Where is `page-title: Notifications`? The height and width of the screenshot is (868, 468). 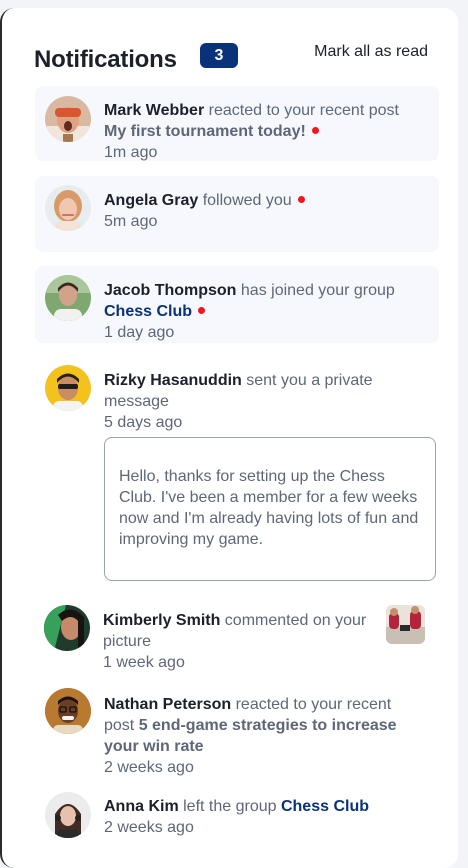 page-title: Notifications is located at coordinates (105, 59).